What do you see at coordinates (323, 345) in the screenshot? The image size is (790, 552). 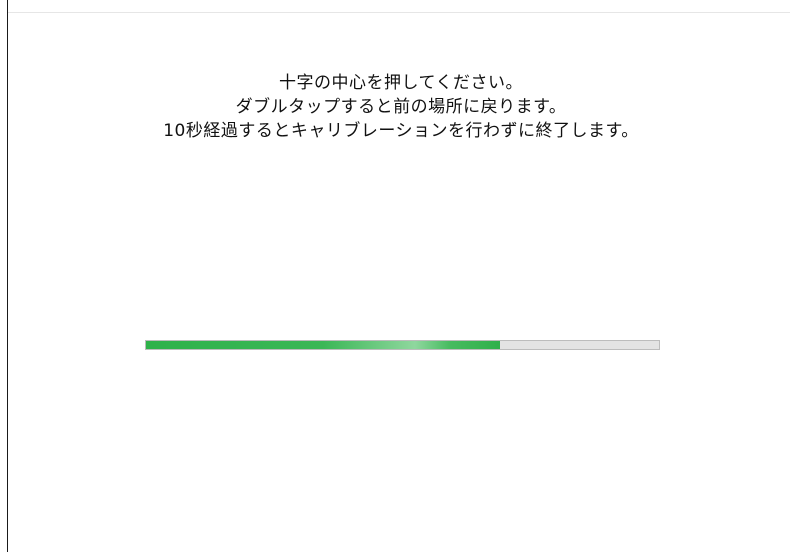 I see `timeout-progress-fill` at bounding box center [323, 345].